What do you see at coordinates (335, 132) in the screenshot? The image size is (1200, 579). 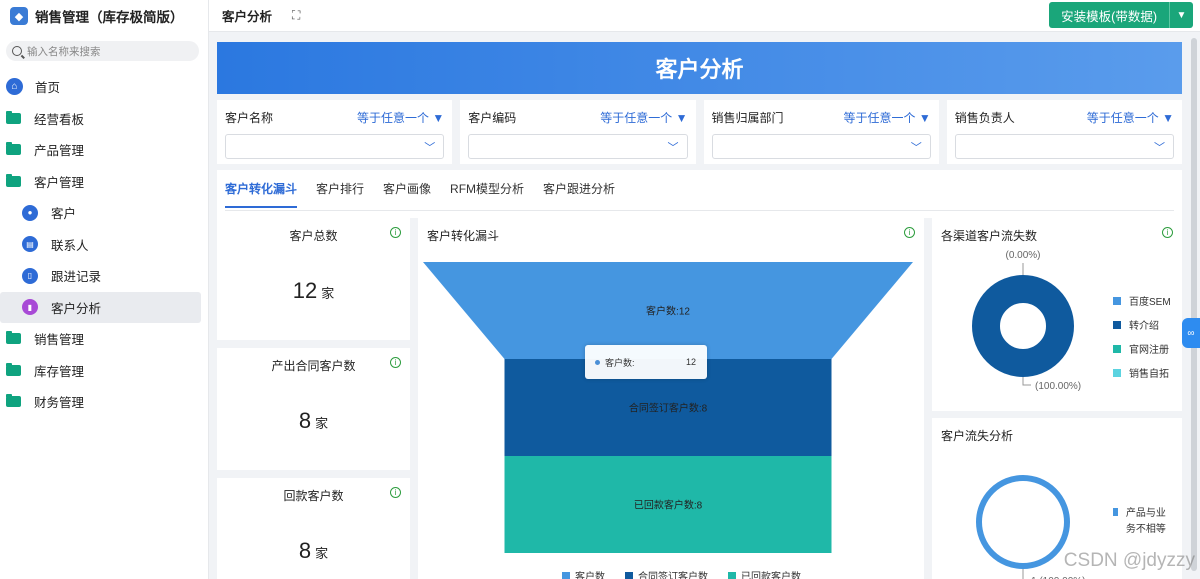 I see `filter-customer-name: 客户名称 等于任意一个 ▼ ﹀` at bounding box center [335, 132].